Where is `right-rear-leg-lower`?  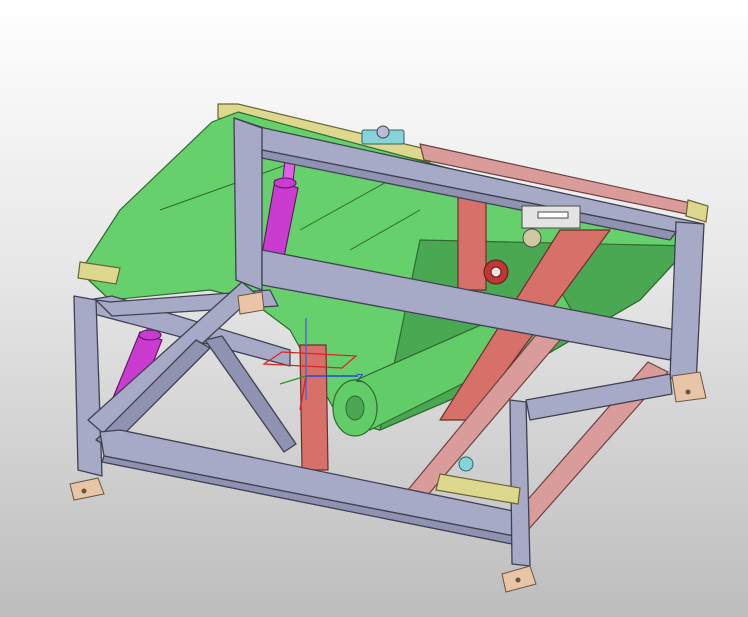 right-rear-leg-lower is located at coordinates (599, 397).